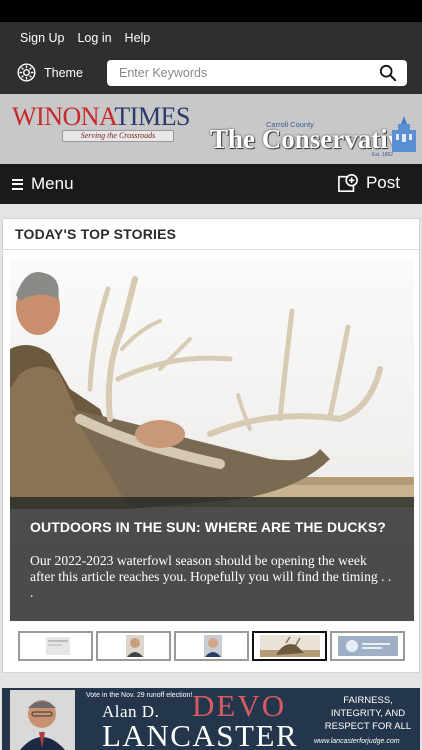  Describe the element at coordinates (63, 116) in the screenshot. I see `winona-logo-part1: WINONA` at that location.